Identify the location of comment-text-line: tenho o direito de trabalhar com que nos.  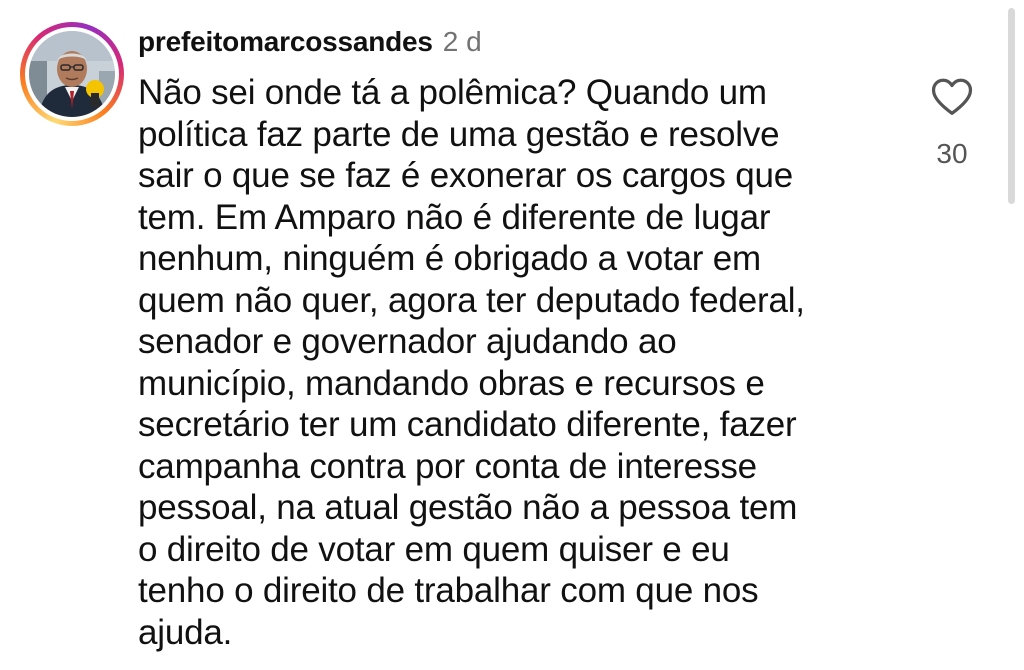
(448, 590).